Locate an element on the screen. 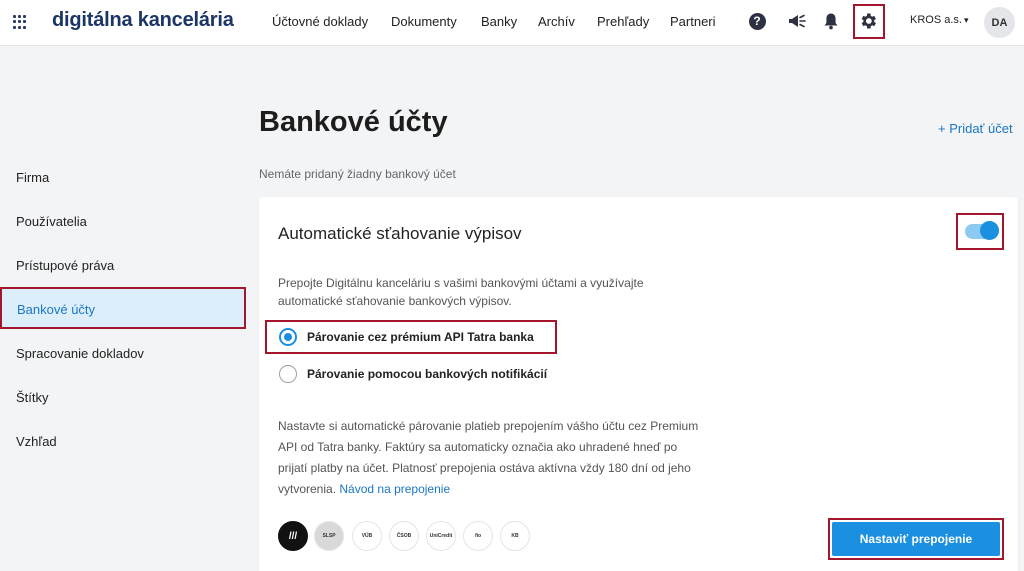 This screenshot has height=571, width=1024. vub-banka-logo: VÚB is located at coordinates (367, 536).